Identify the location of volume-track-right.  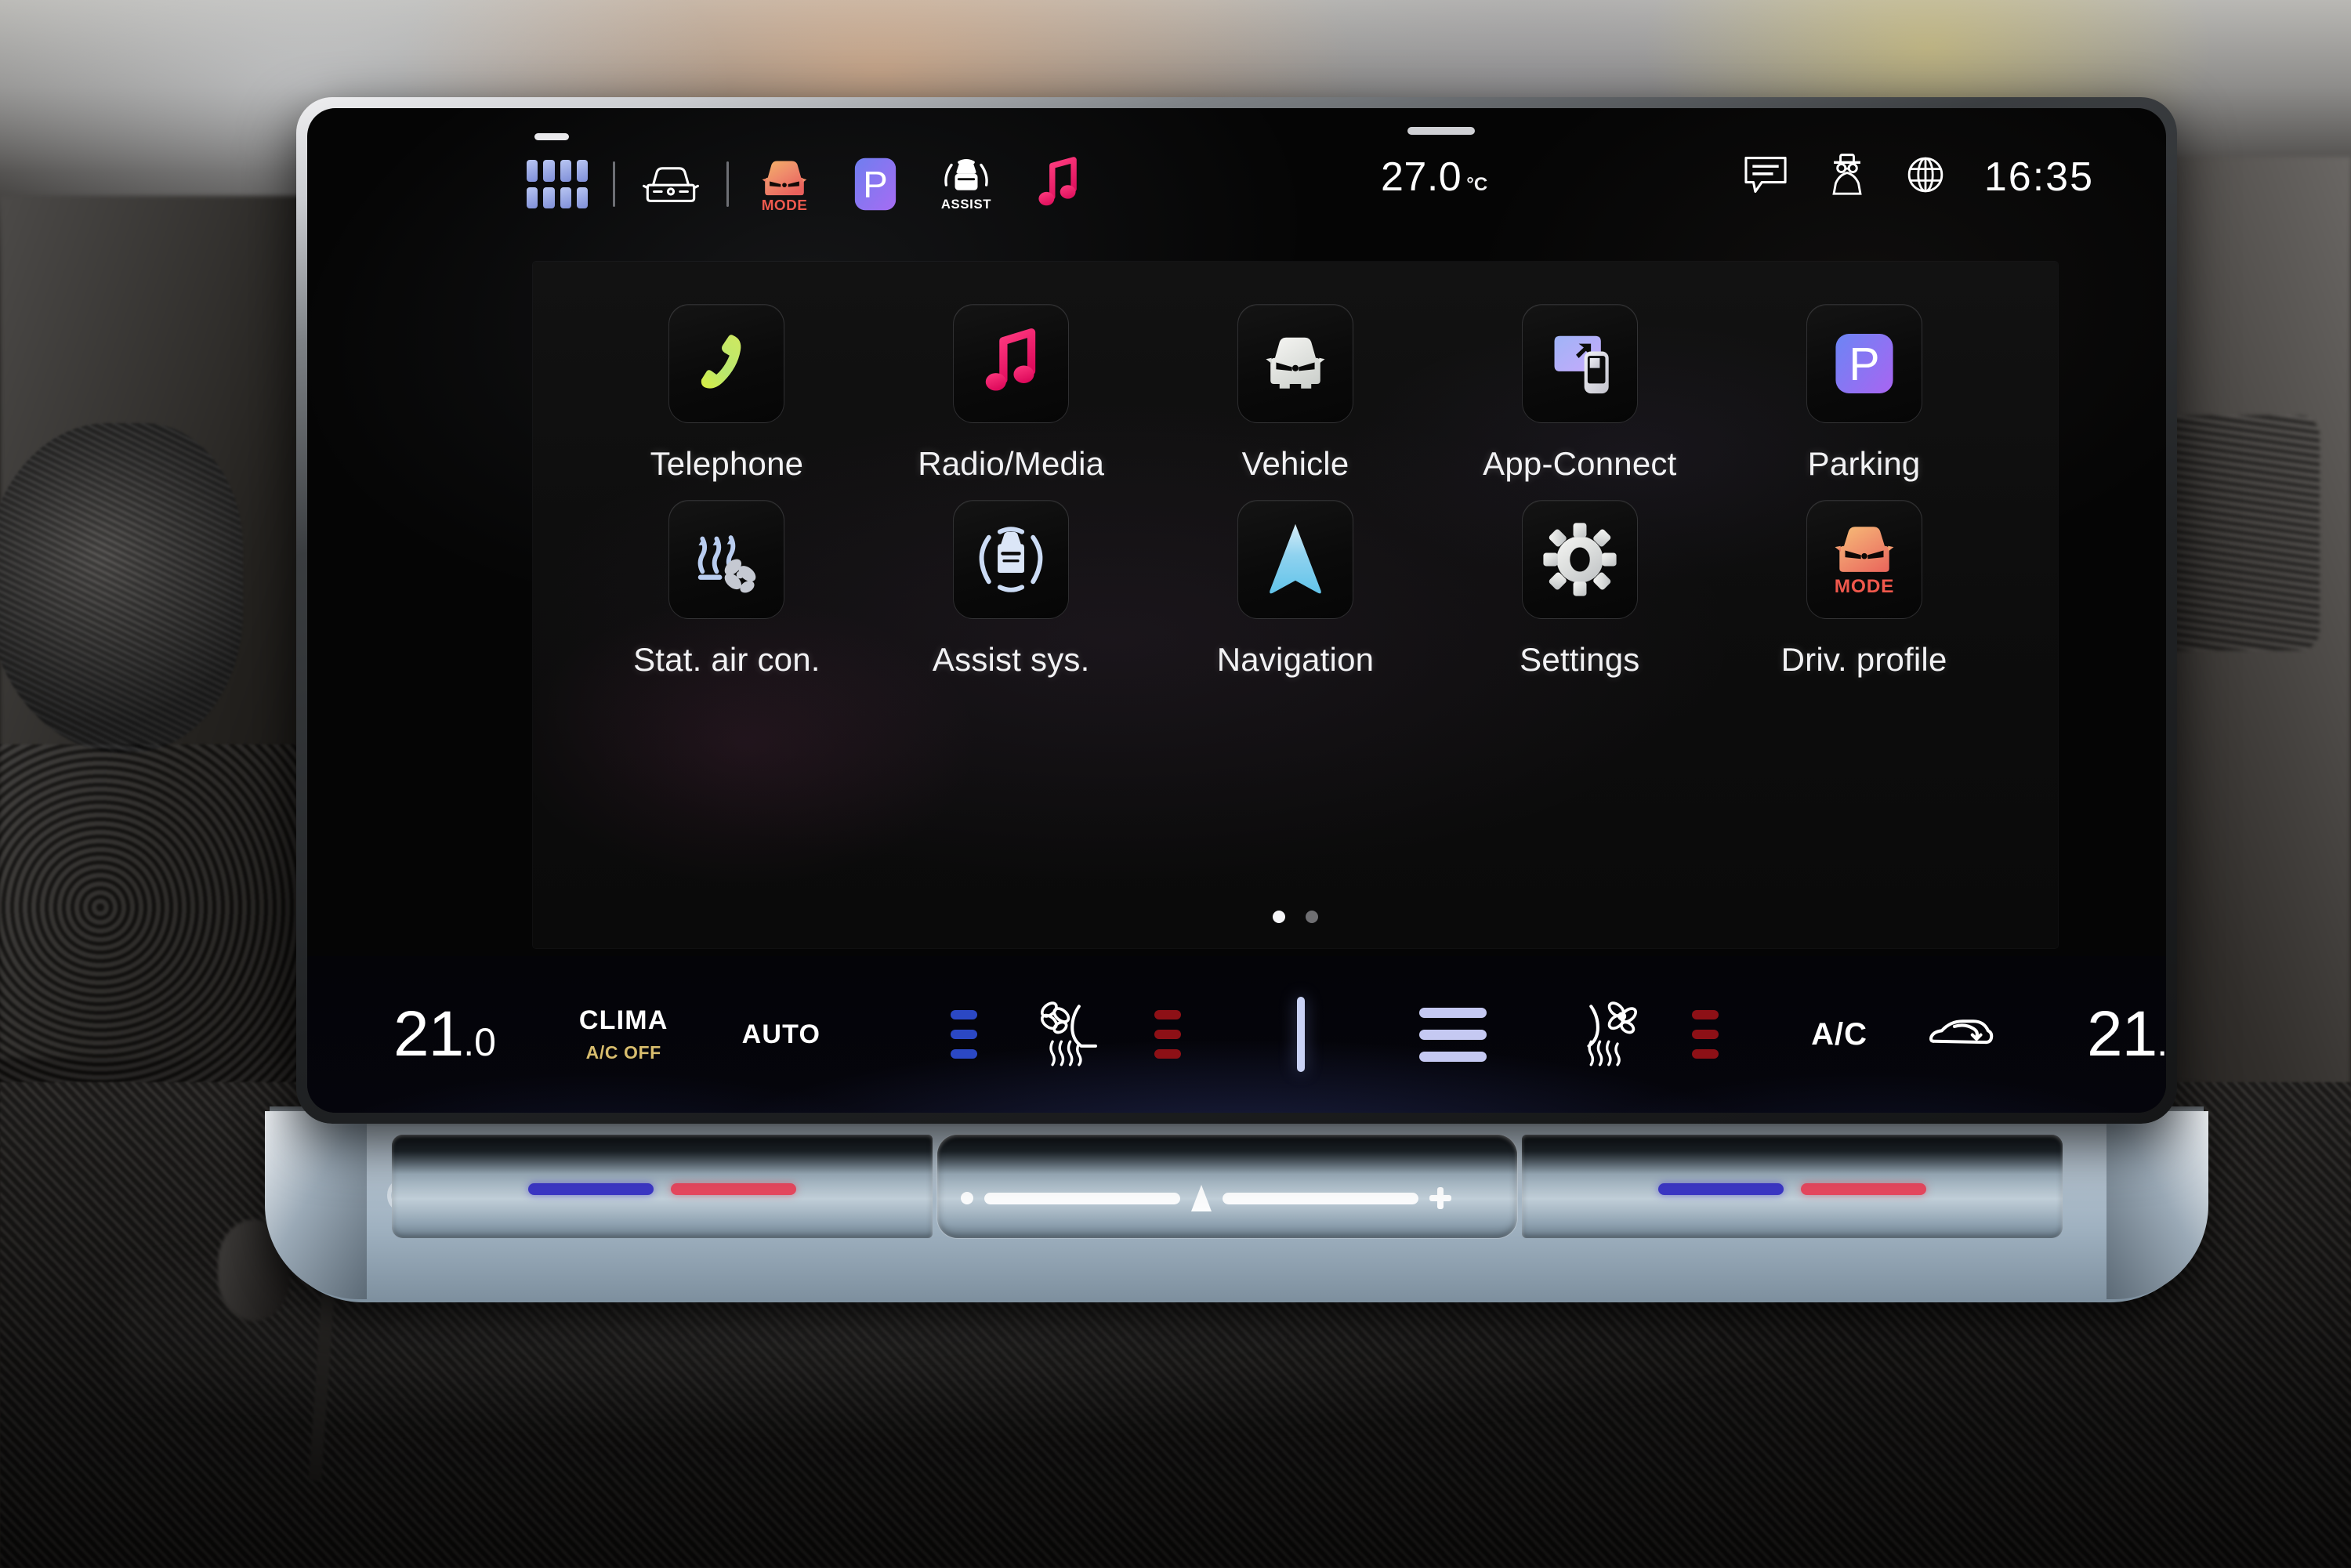
(1320, 1198).